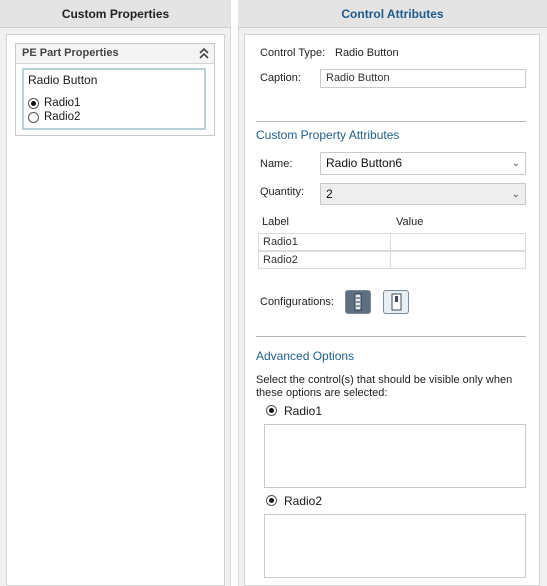  Describe the element at coordinates (113, 104) in the screenshot. I see `radio-option-radio1: Radio1` at that location.